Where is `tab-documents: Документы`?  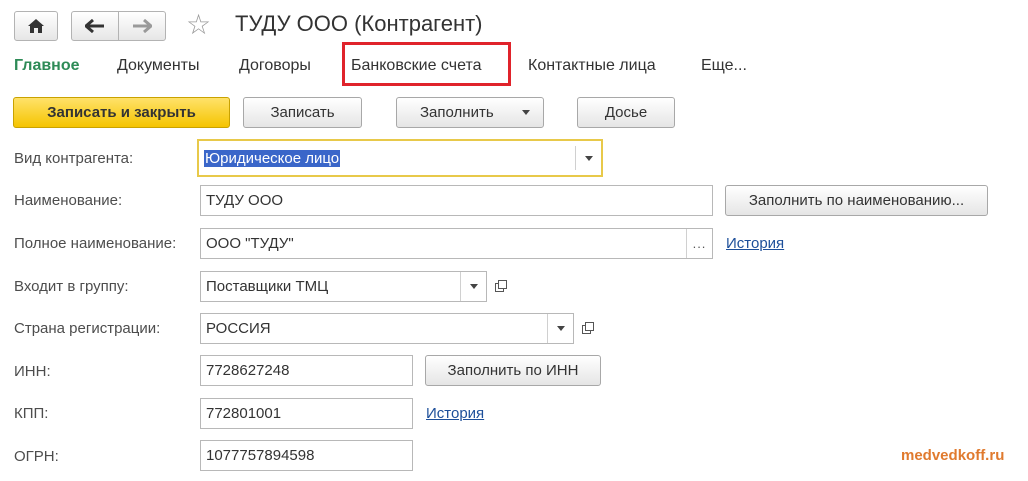
tab-documents: Документы is located at coordinates (158, 66).